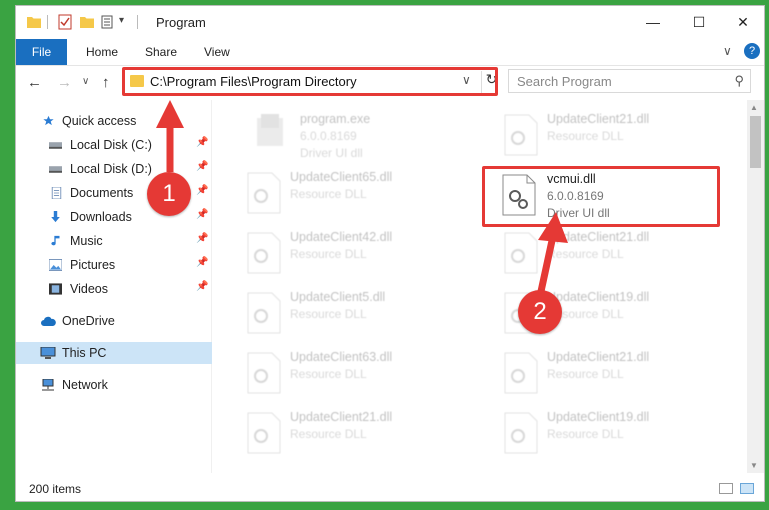 The height and width of the screenshot is (510, 769). Describe the element at coordinates (109, 22) in the screenshot. I see `customize-icon` at that location.